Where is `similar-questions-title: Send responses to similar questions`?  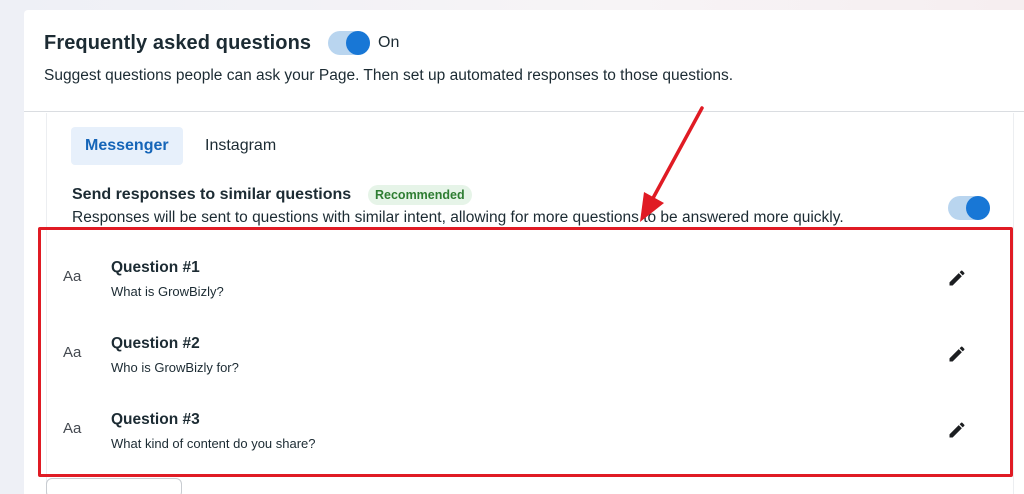 similar-questions-title: Send responses to similar questions is located at coordinates (212, 194).